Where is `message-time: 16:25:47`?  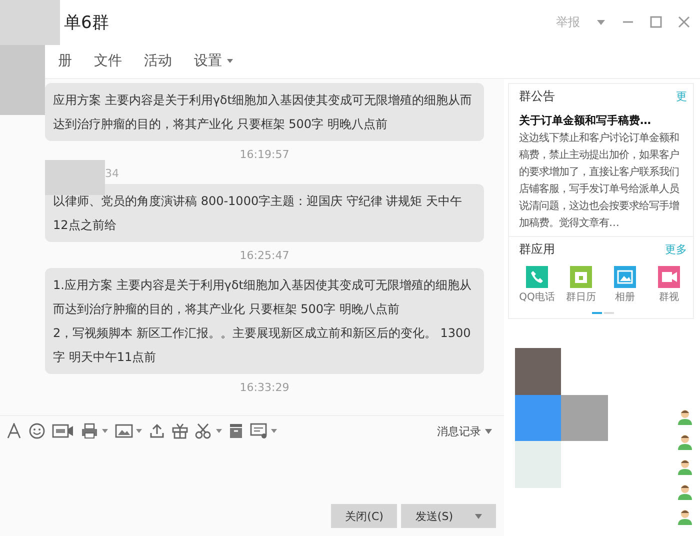
message-time: 16:25:47 is located at coordinates (264, 255).